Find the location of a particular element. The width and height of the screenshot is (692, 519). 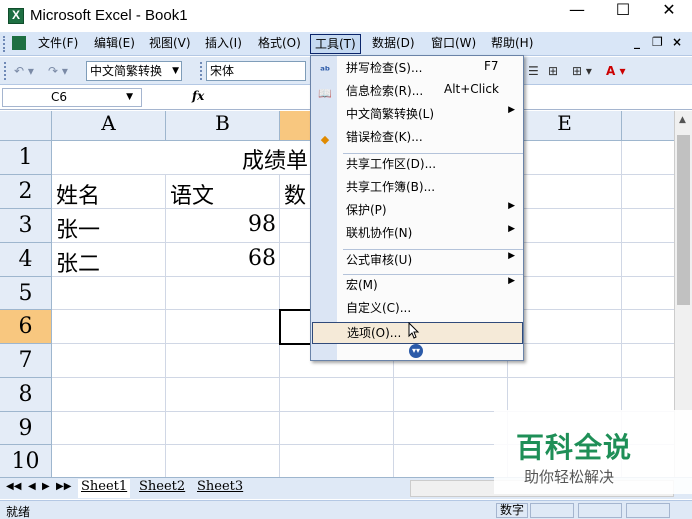

menu-window: 窗口(W) is located at coordinates (453, 44).